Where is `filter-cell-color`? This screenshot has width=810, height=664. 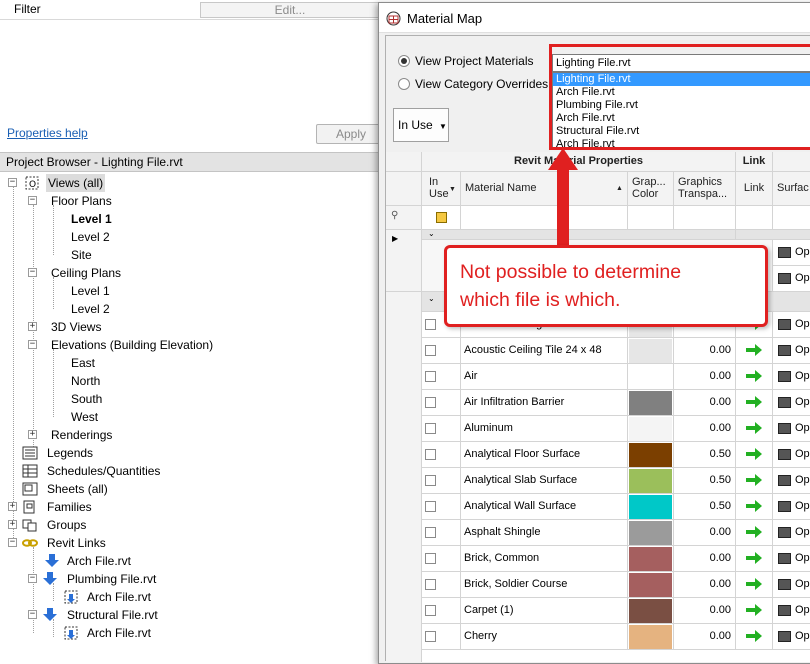 filter-cell-color is located at coordinates (651, 218).